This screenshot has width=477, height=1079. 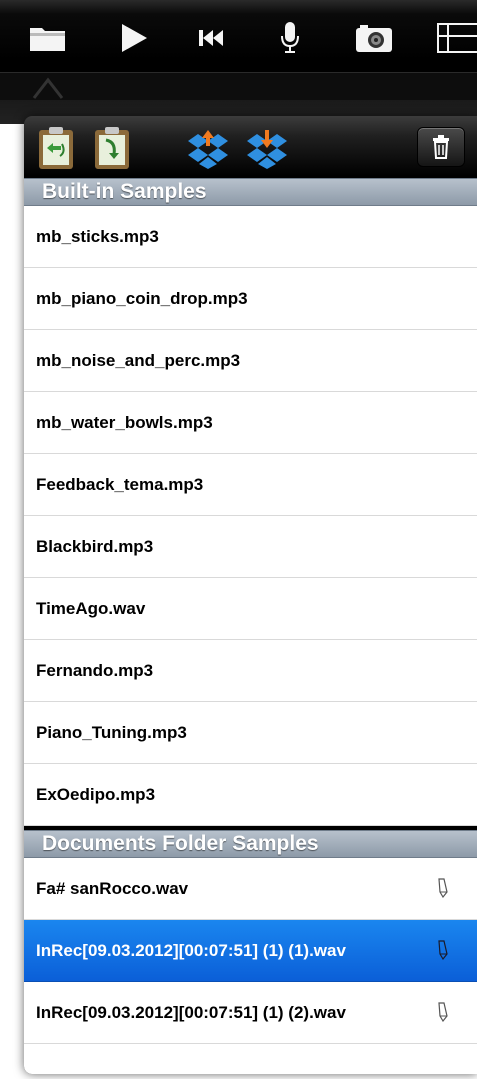 I want to click on camera-icon, so click(x=374, y=38).